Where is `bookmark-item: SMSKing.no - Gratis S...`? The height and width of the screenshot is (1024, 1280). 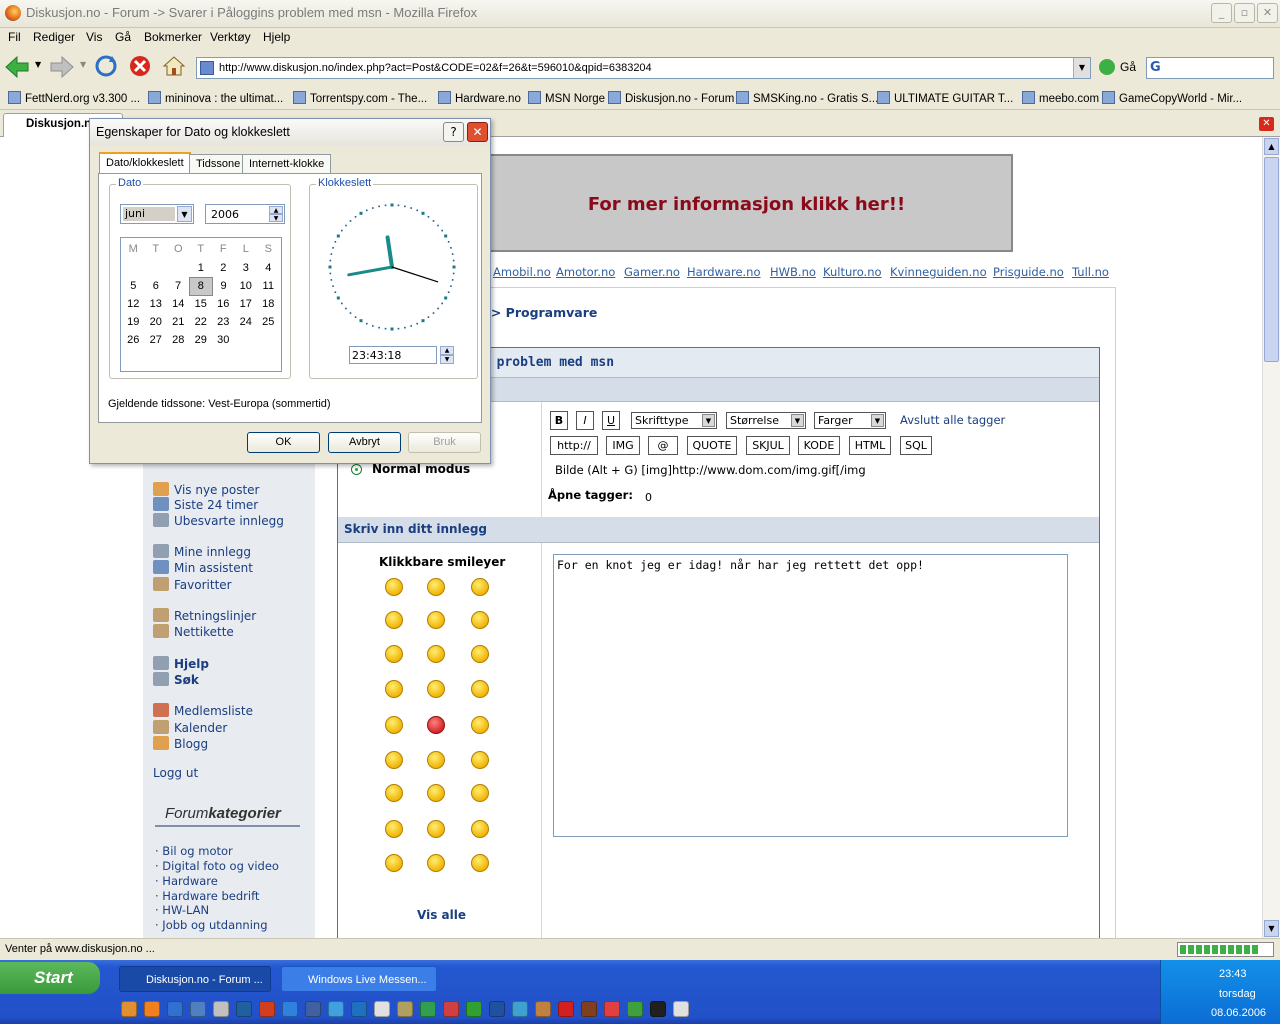 bookmark-item: SMSKing.no - Gratis S... is located at coordinates (807, 98).